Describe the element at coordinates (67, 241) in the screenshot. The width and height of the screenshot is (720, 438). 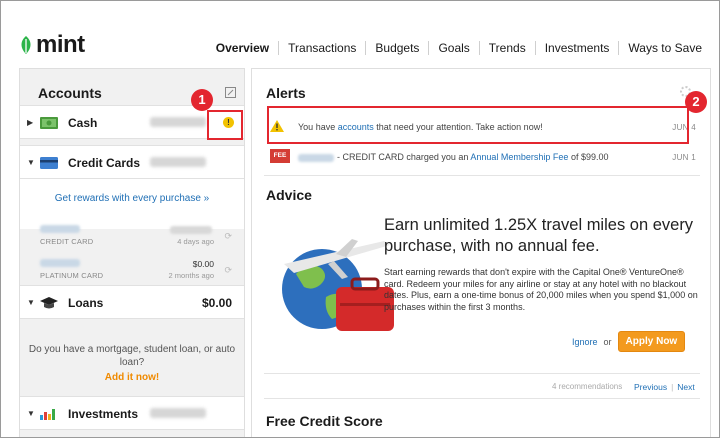
I see `card-type: CREDIT CARD` at that location.